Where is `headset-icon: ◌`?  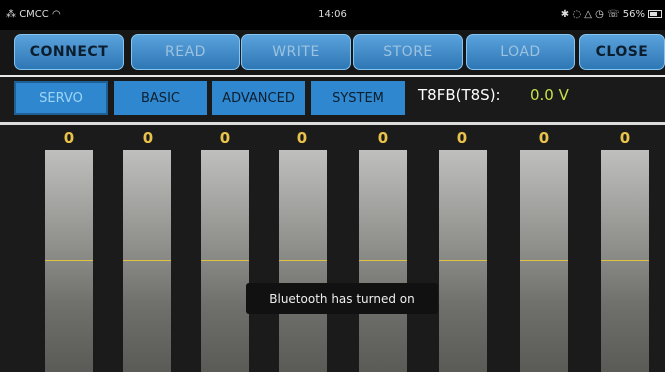
headset-icon: ◌ is located at coordinates (577, 14).